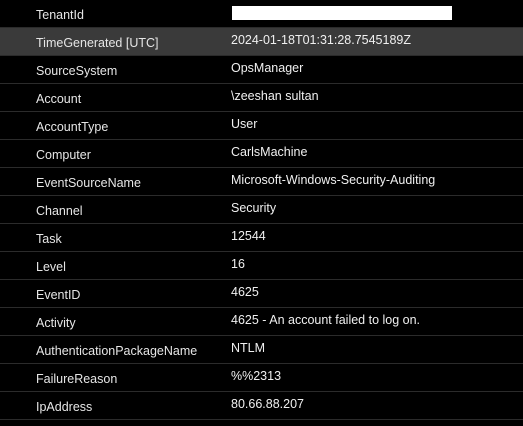 The image size is (523, 426). I want to click on table-row-accounttype: AccountType User, so click(261, 126).